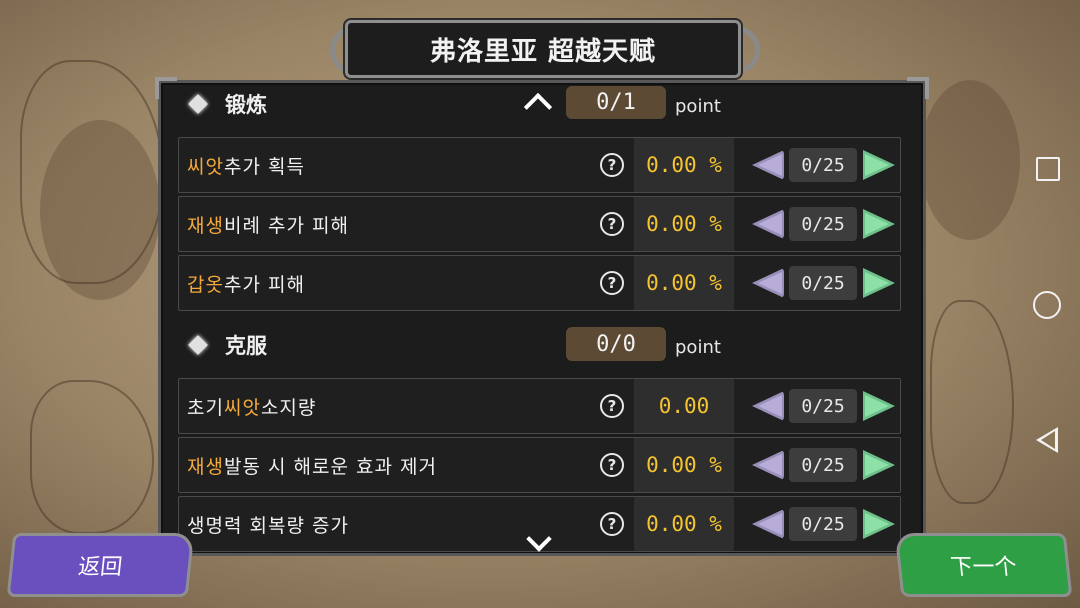 The width and height of the screenshot is (1080, 608). What do you see at coordinates (330, 466) in the screenshot?
I see `talent-label-text: 발동 시 해로운 효과 제거` at bounding box center [330, 466].